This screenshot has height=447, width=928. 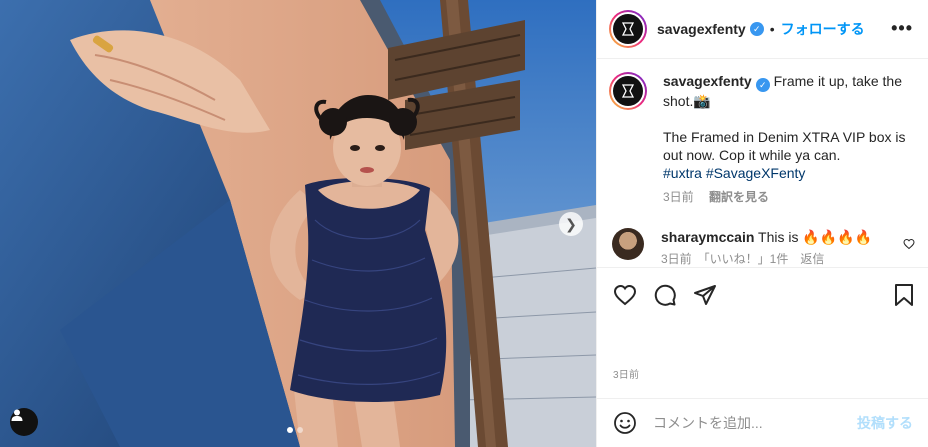 What do you see at coordinates (24, 422) in the screenshot?
I see `tagged-users-button` at bounding box center [24, 422].